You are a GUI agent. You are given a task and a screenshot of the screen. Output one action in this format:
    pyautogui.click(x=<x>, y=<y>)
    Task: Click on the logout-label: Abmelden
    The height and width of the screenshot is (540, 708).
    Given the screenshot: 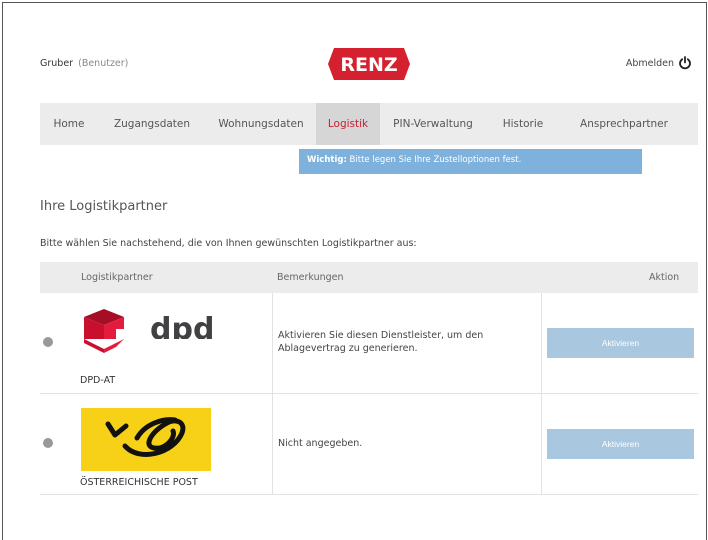 What is the action you would take?
    pyautogui.click(x=649, y=63)
    